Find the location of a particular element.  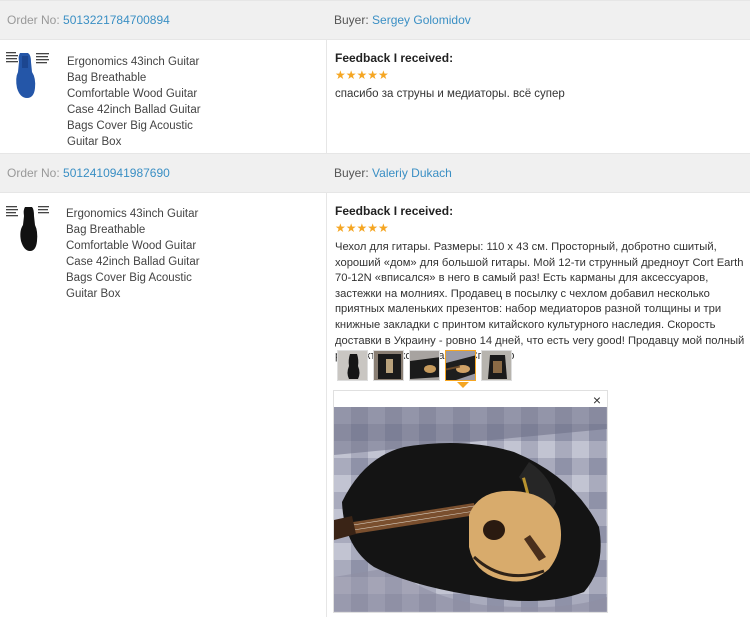

buyer-row: Buyer: Valeriy Dukach is located at coordinates (393, 173).